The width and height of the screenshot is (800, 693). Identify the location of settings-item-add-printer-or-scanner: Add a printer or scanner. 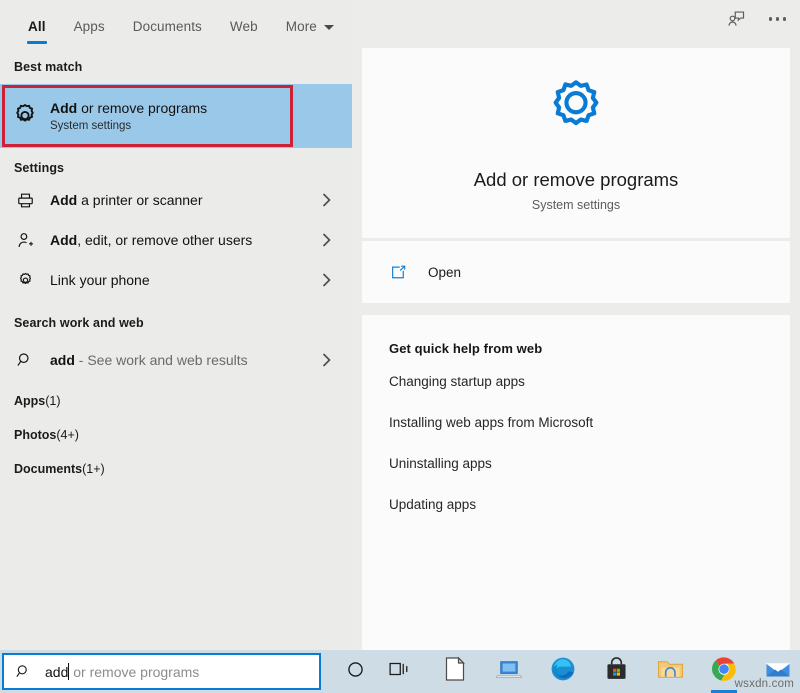
(176, 200).